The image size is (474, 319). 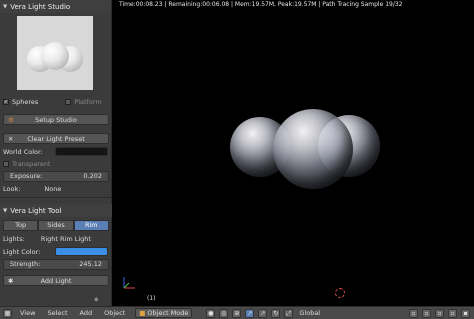 What do you see at coordinates (168, 313) in the screenshot?
I see `object-mode-label: Object Mode` at bounding box center [168, 313].